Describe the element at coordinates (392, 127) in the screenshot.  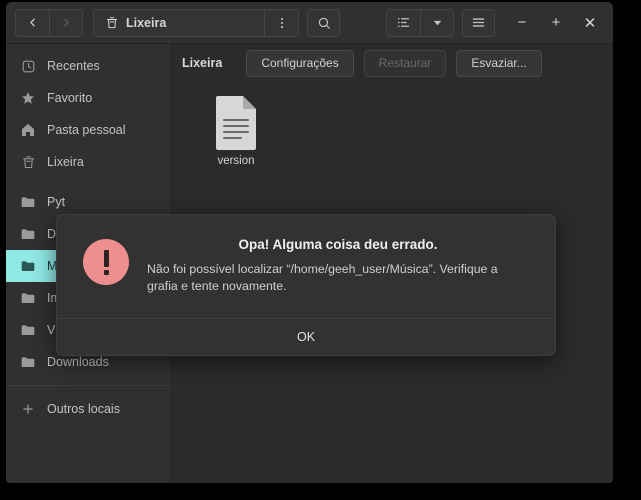
I see `file-grid: version` at that location.